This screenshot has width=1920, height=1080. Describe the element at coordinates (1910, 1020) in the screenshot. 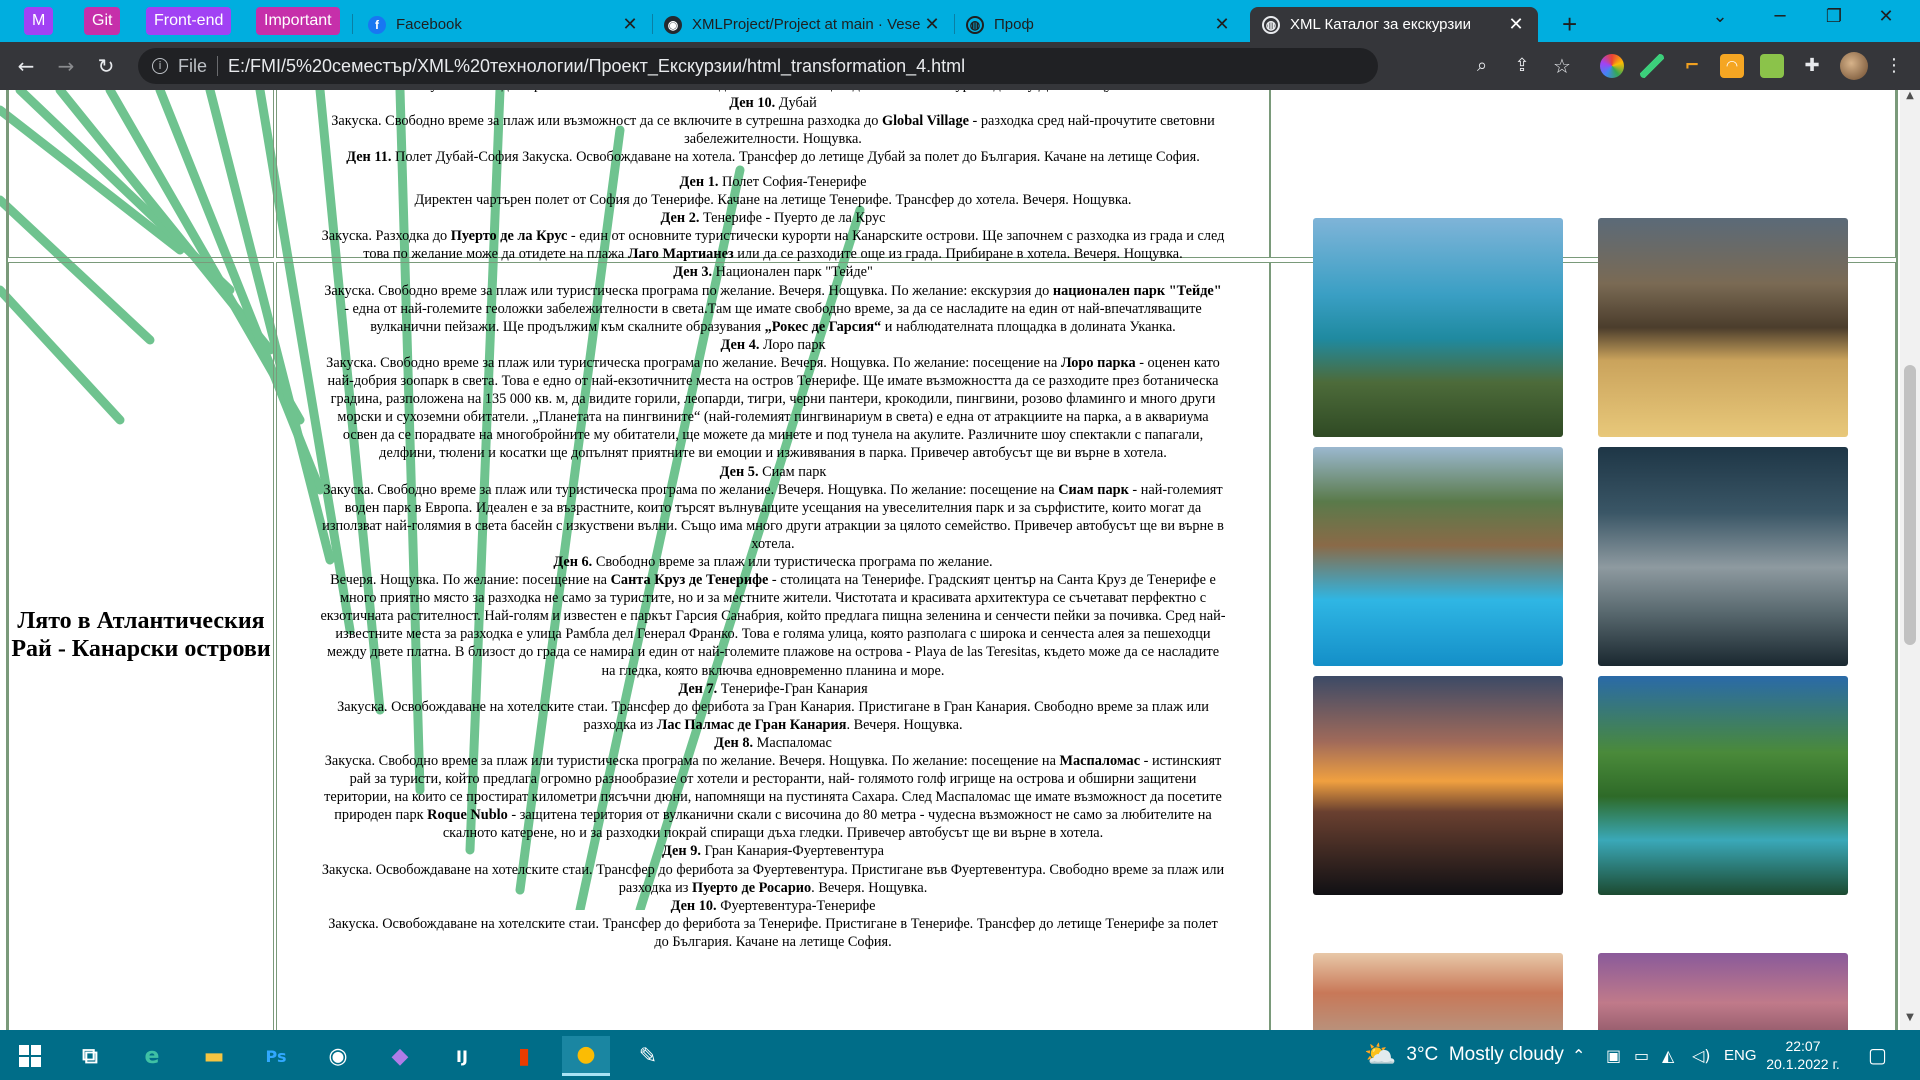

I see `scroll-down-icon: ▼` at that location.